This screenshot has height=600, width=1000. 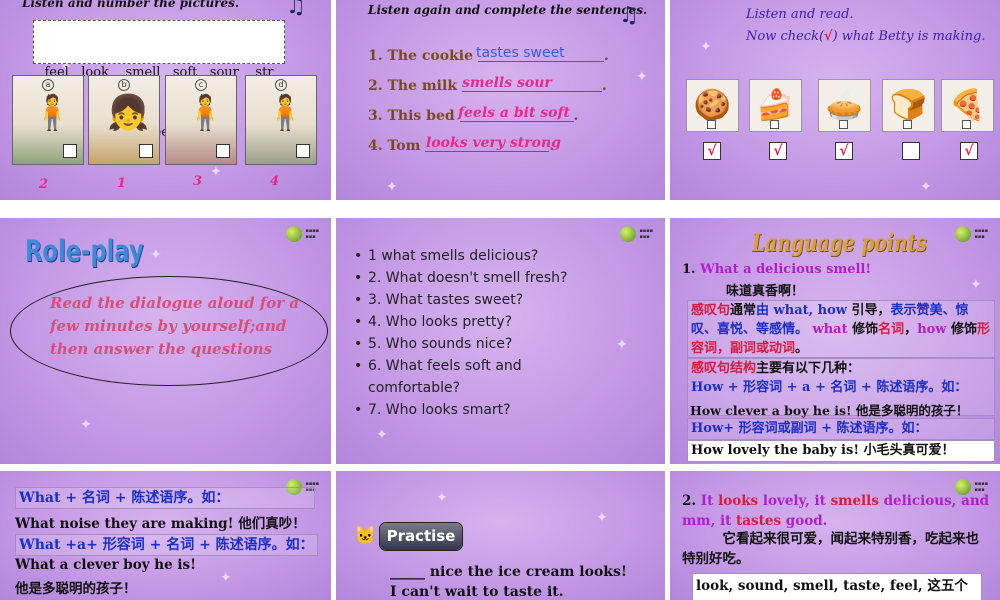 What do you see at coordinates (800, 14) in the screenshot?
I see `listen-read-text: Listen and read.` at bounding box center [800, 14].